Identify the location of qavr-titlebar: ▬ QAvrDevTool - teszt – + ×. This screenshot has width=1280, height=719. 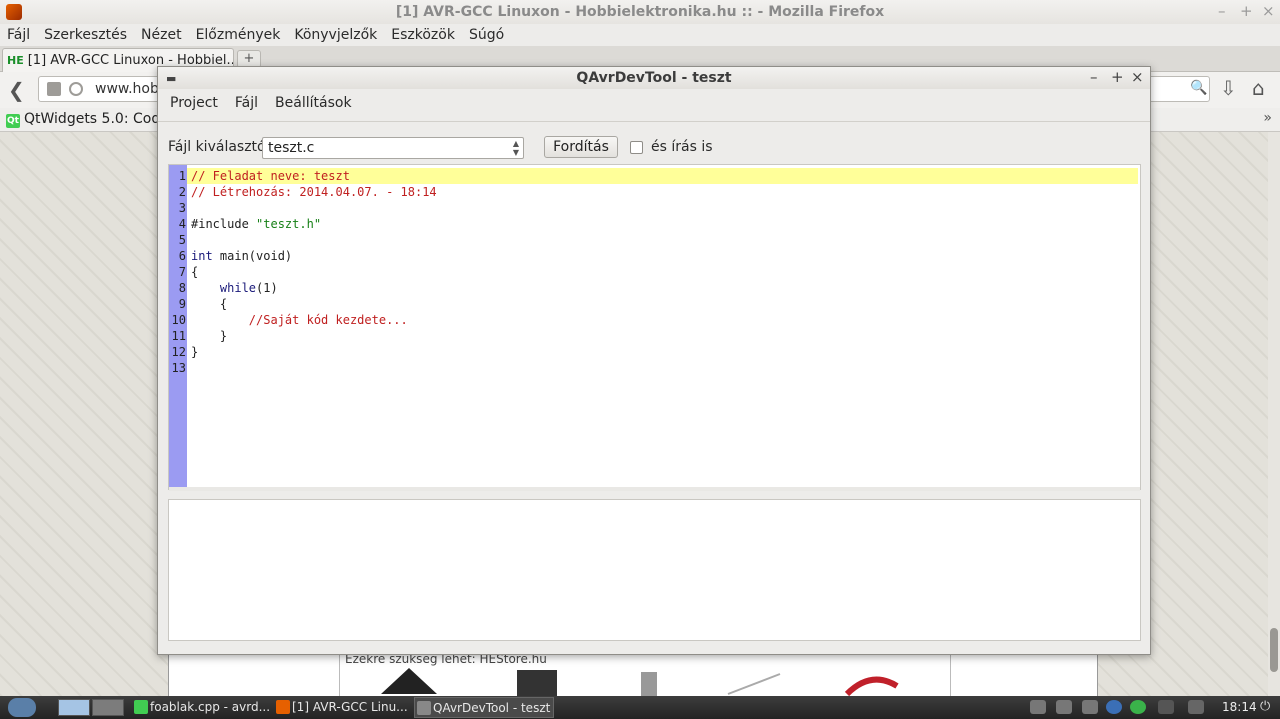
(654, 78).